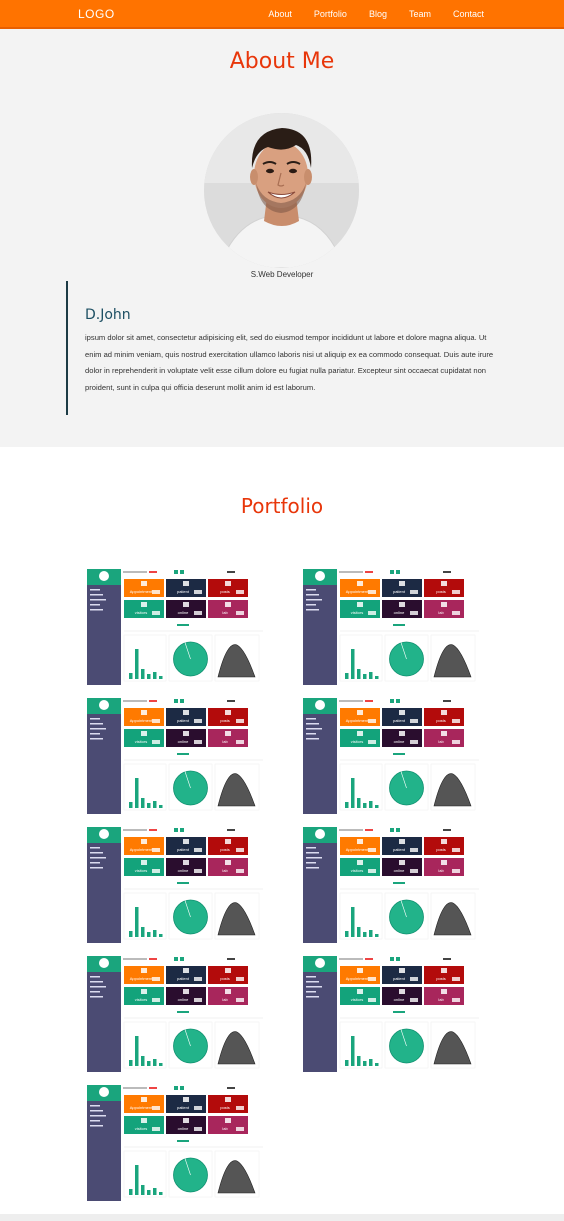  Describe the element at coordinates (330, 14) in the screenshot. I see `nav-link-portfolio: Portfolio` at that location.